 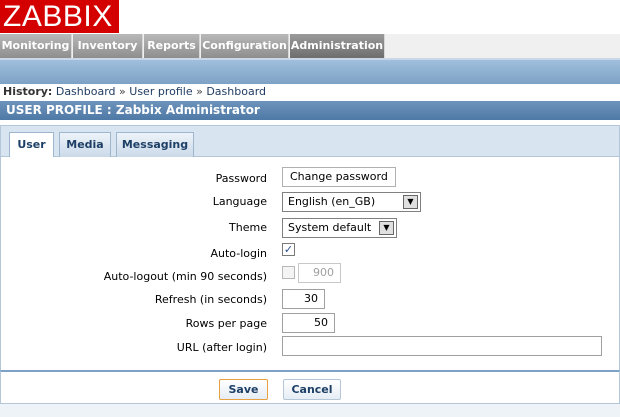 I want to click on history-label: History:, so click(x=28, y=91).